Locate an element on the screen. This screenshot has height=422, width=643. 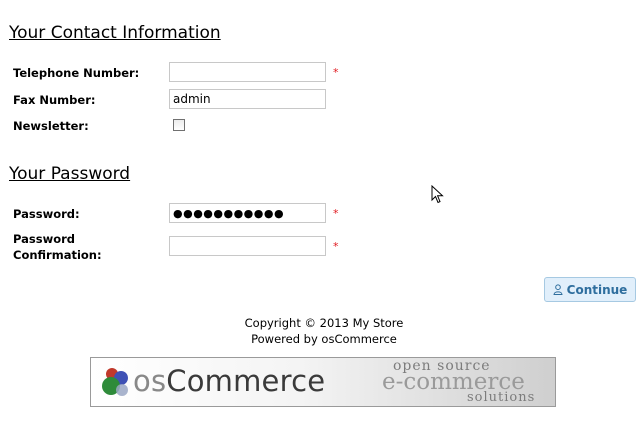
user-icon is located at coordinates (558, 289).